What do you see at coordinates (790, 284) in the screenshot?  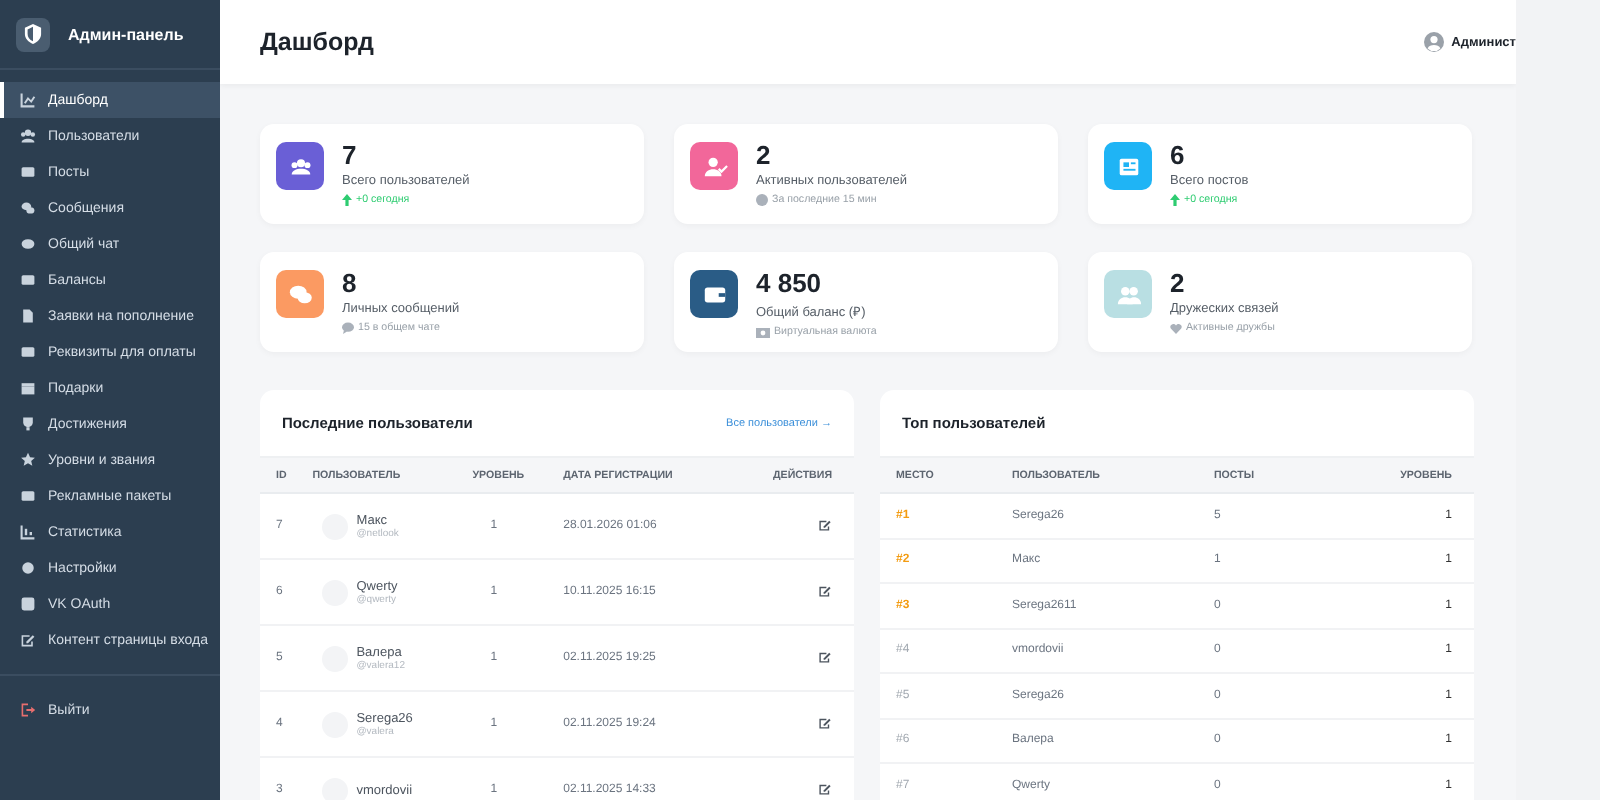 I see `stat-value: 4 850` at bounding box center [790, 284].